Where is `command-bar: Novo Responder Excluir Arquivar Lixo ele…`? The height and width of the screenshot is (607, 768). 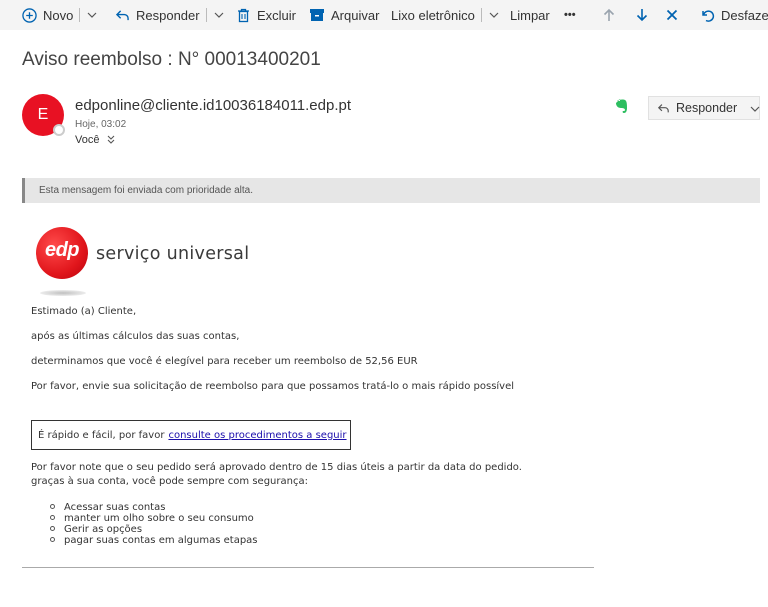
command-bar: Novo Responder Excluir Arquivar Lixo ele… is located at coordinates (384, 15).